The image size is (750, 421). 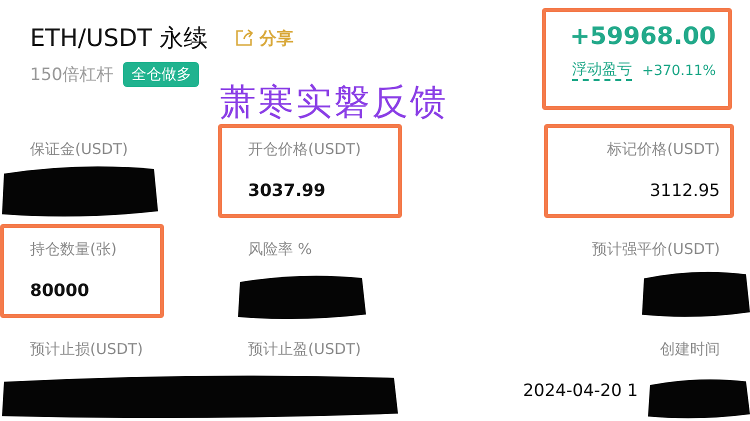 What do you see at coordinates (86, 349) in the screenshot?
I see `field-label: 预计止损(USDT)` at bounding box center [86, 349].